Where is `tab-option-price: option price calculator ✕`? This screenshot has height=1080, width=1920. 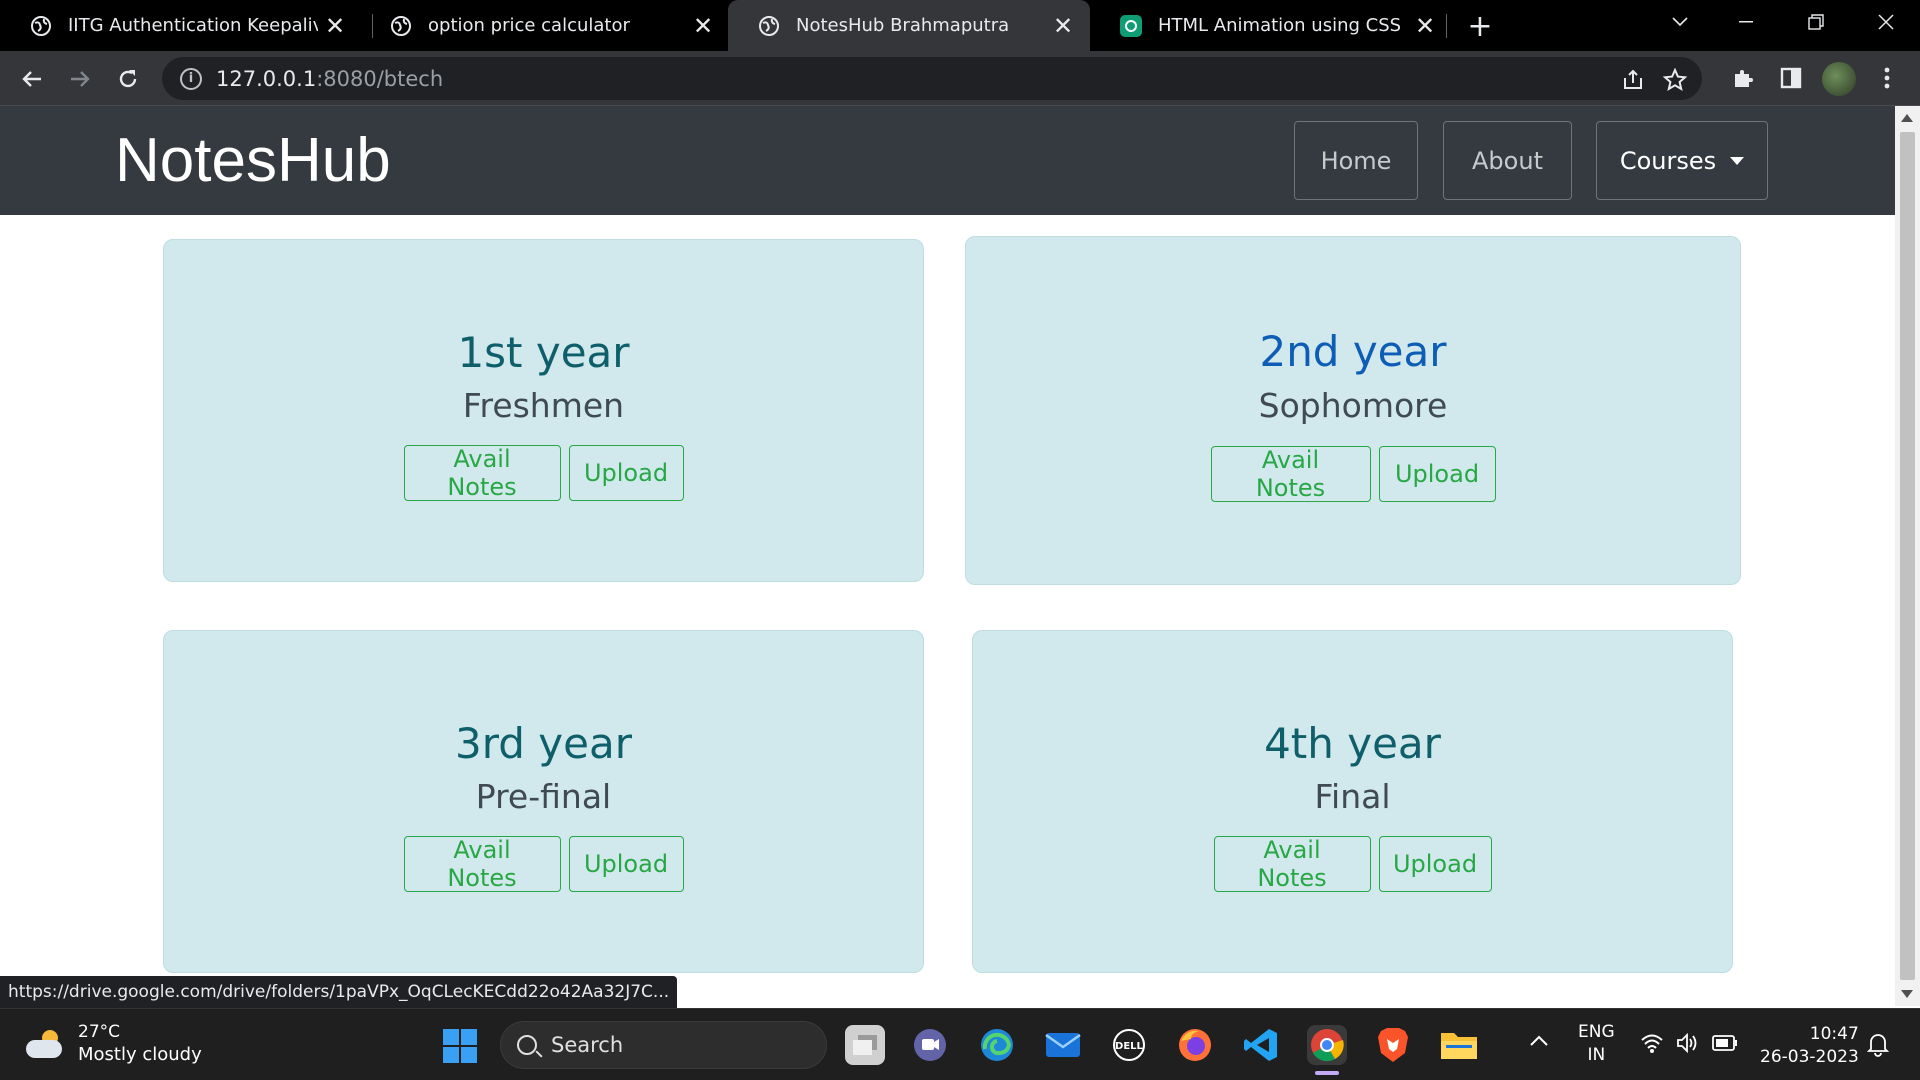
tab-option-price: option price calculator ✕ is located at coordinates (545, 25).